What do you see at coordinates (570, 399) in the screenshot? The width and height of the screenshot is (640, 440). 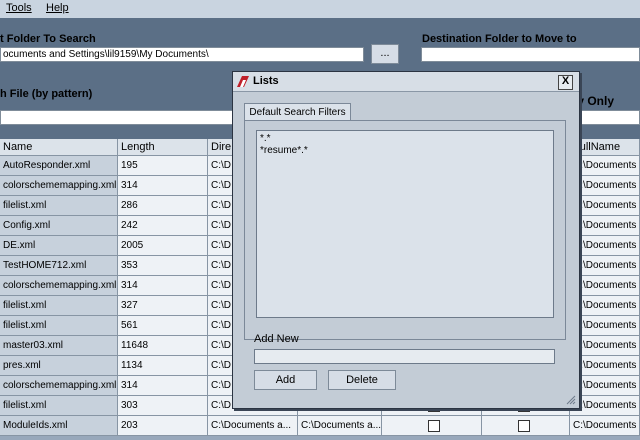 I see `resize-grip-icon` at bounding box center [570, 399].